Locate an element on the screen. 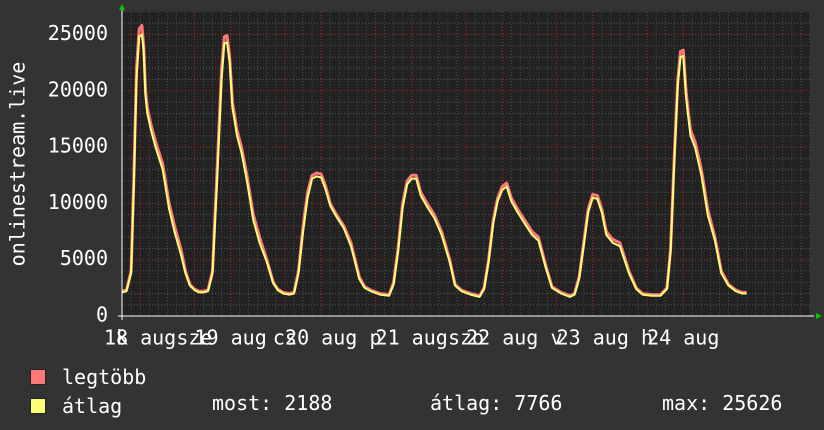  x-axis-arrow-icon is located at coordinates (819, 316).